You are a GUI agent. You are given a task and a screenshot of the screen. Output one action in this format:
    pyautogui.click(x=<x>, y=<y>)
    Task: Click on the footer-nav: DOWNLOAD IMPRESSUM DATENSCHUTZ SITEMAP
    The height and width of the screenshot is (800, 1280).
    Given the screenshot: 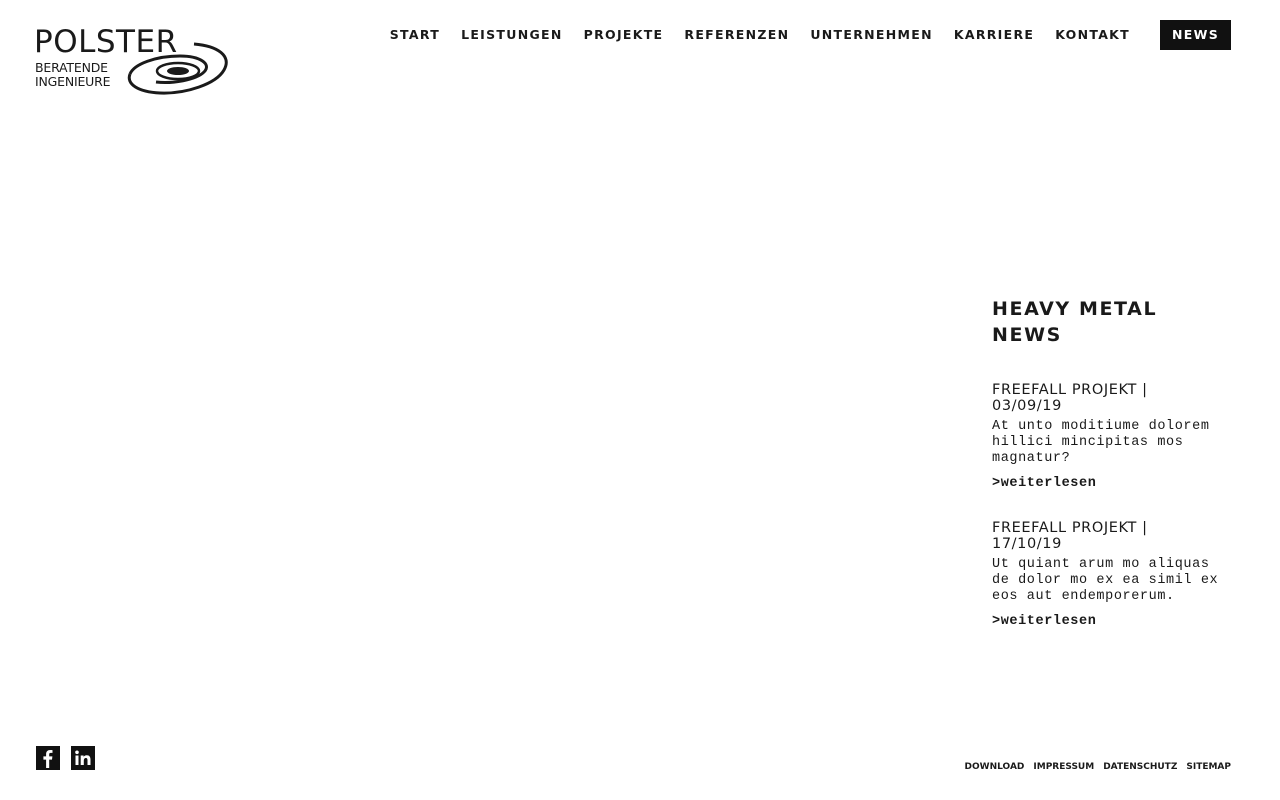 What is the action you would take?
    pyautogui.click(x=1093, y=767)
    